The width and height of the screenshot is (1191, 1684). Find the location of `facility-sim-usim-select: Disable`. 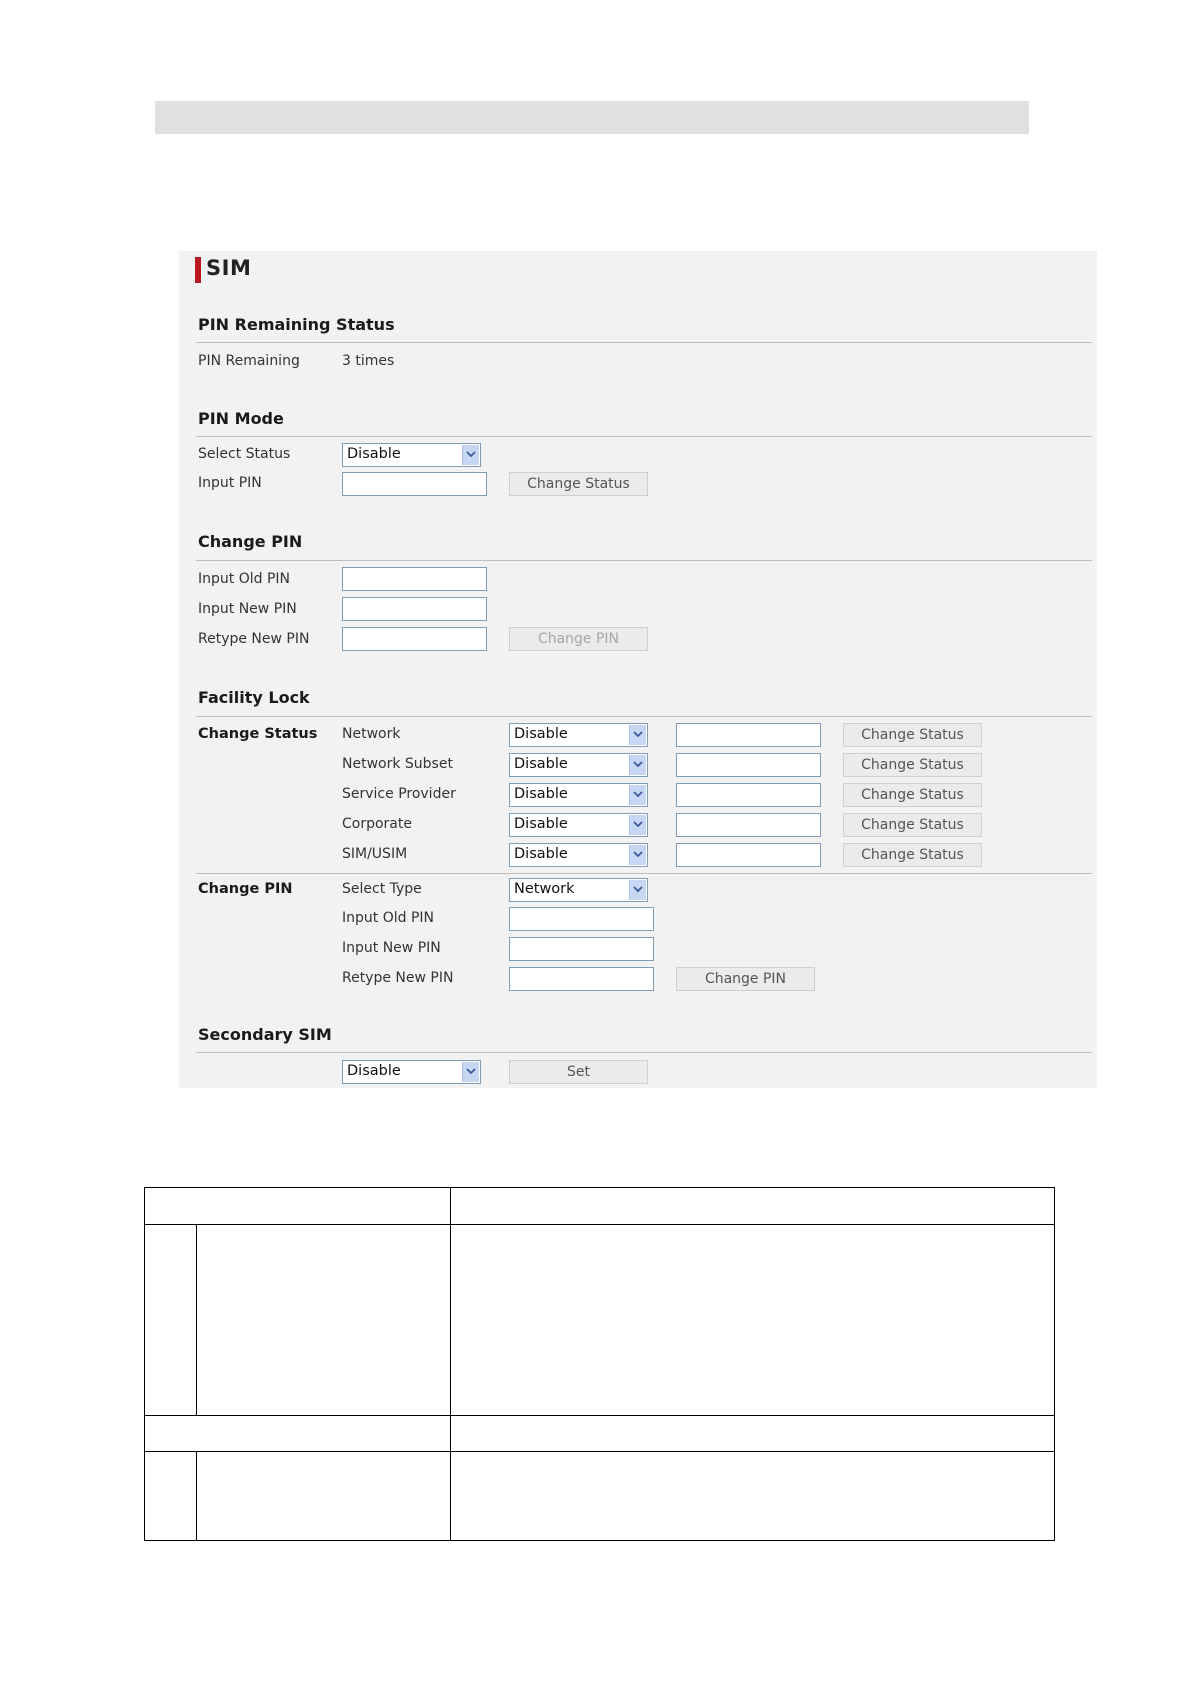

facility-sim-usim-select: Disable is located at coordinates (578, 855).